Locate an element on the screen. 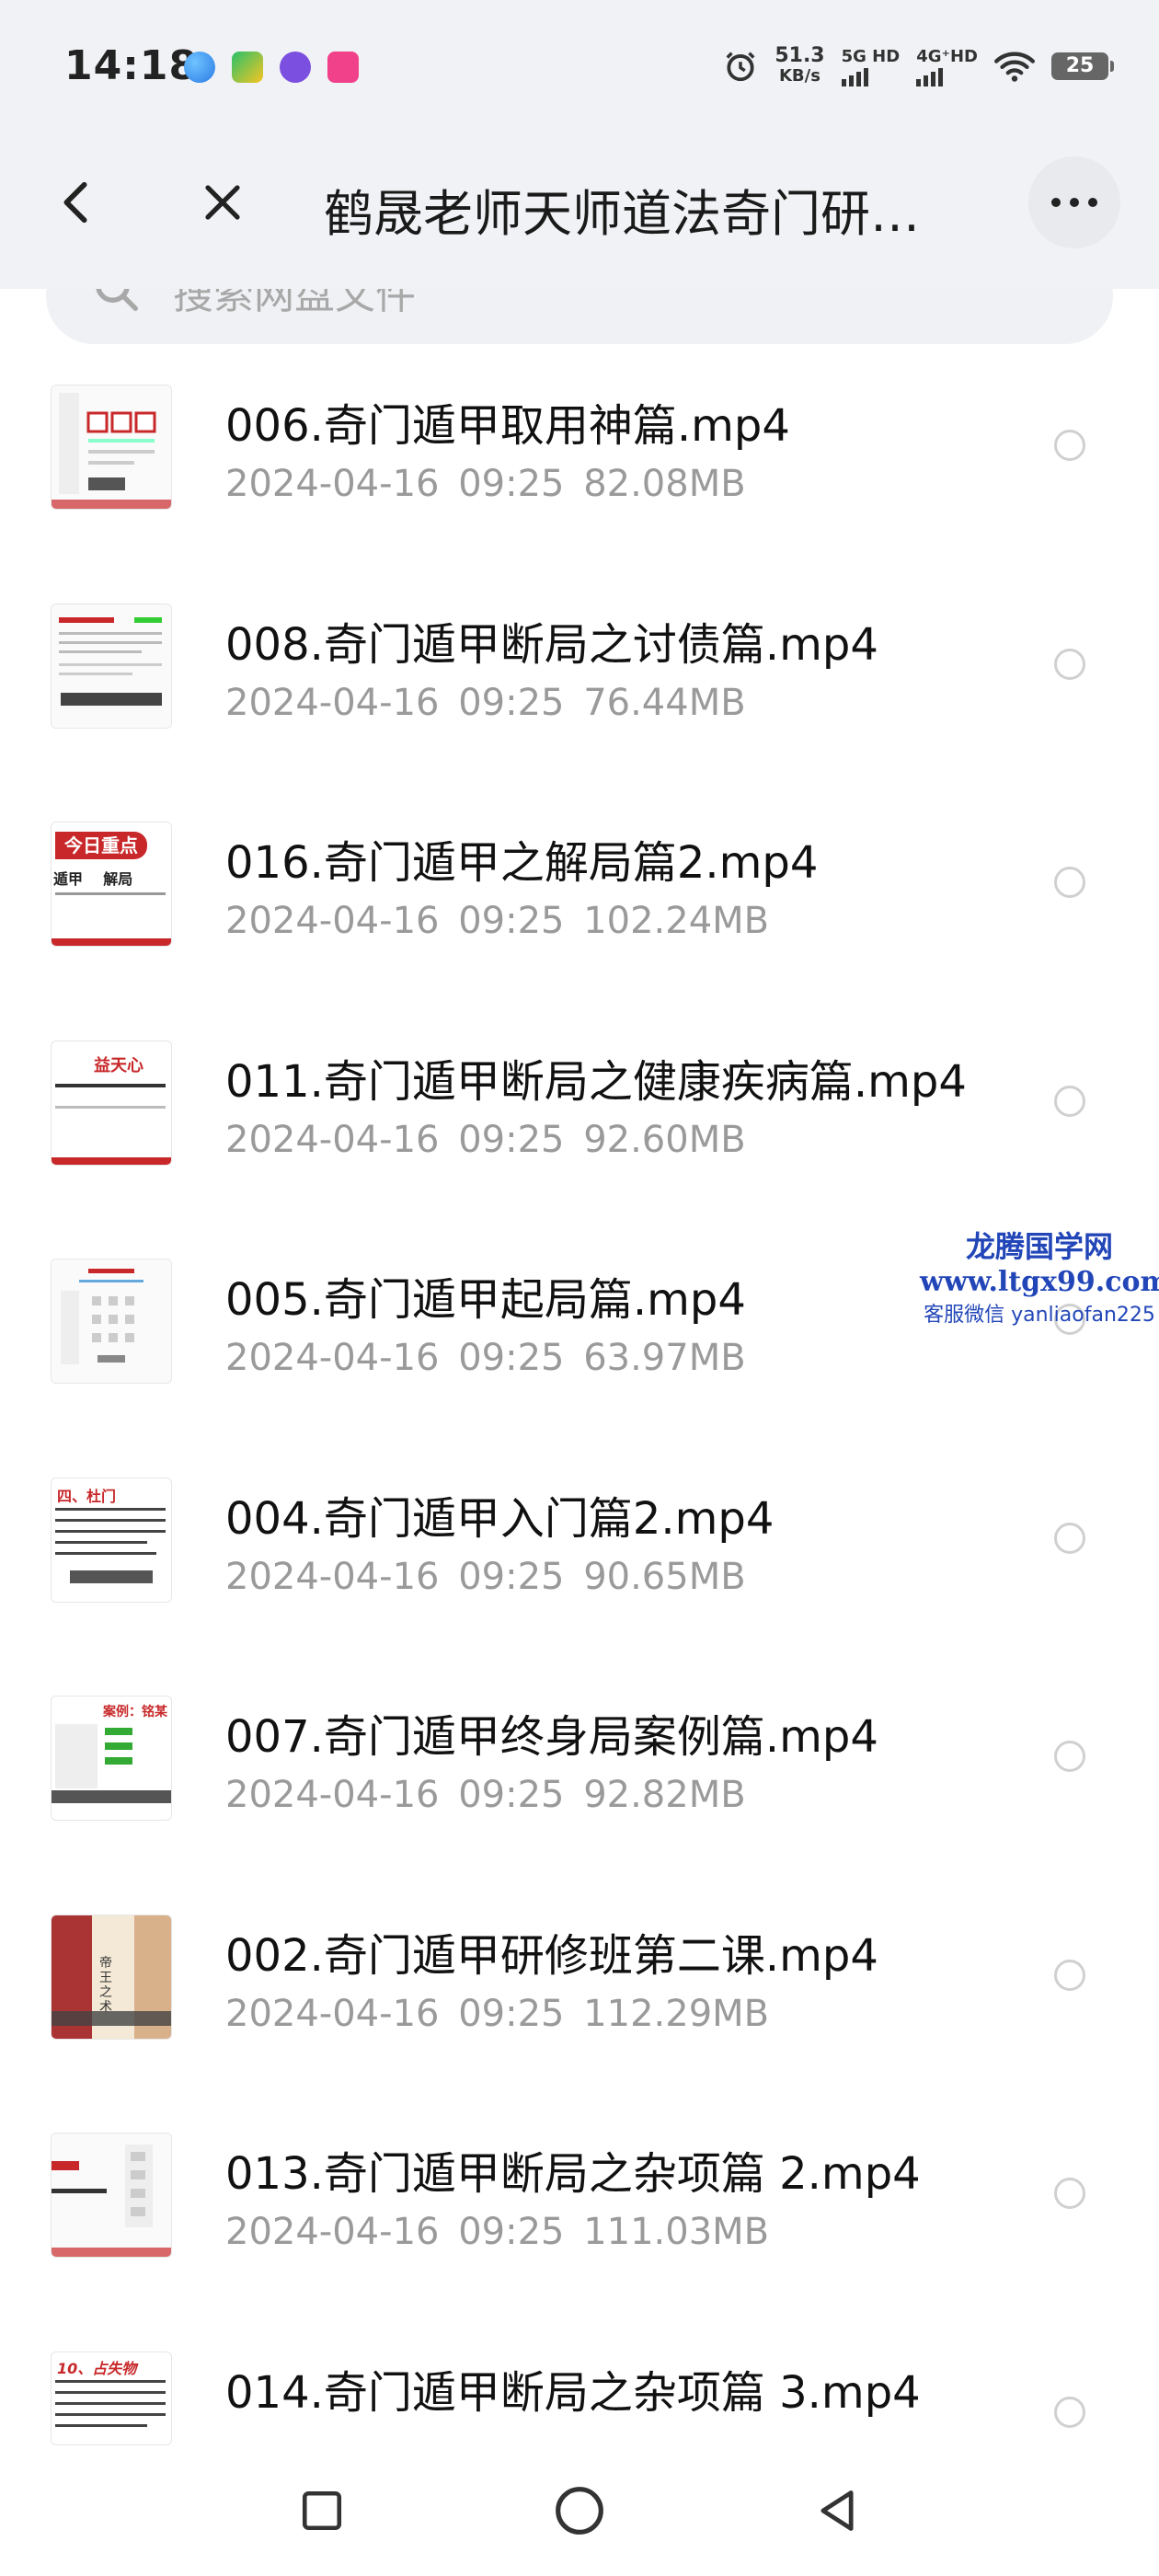  watermark: 龙腾国学网 www.ltgx99.com 客服微信 yanliaofan225 is located at coordinates (1039, 1278).